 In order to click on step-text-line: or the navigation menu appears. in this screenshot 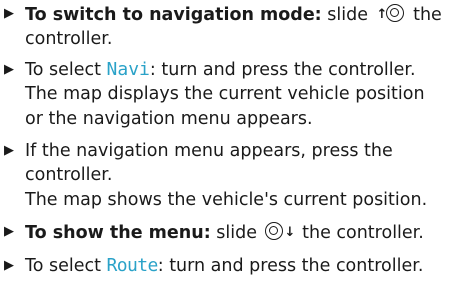, I will do `click(169, 118)`.